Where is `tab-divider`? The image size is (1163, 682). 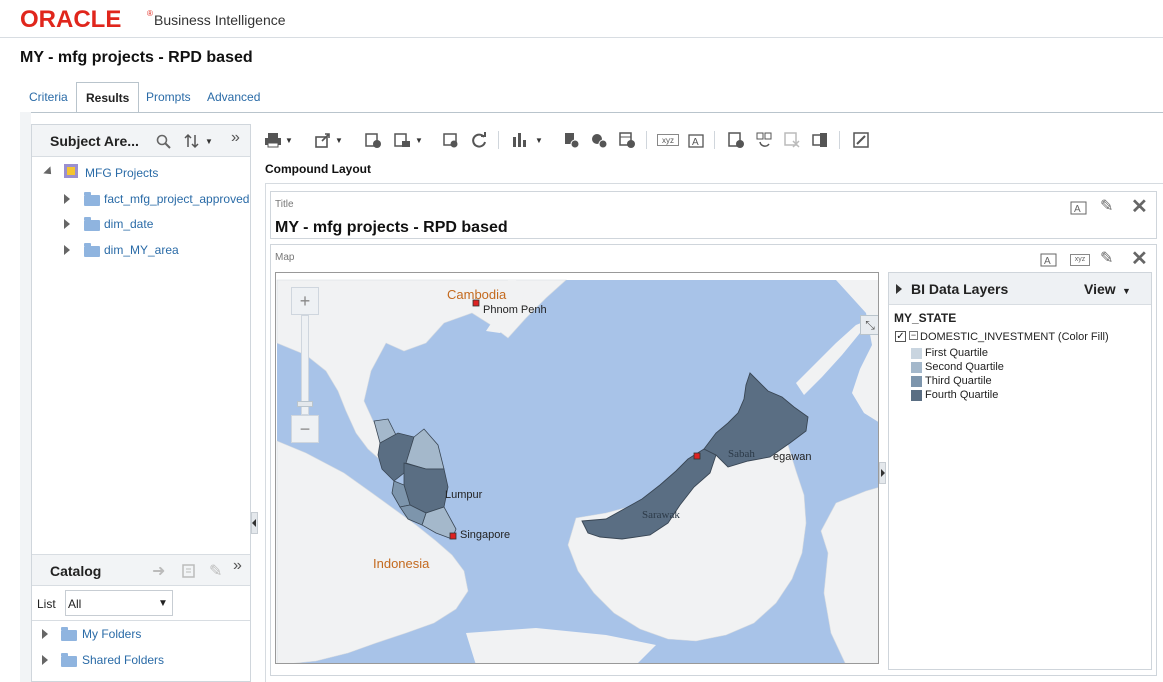 tab-divider is located at coordinates (591, 112).